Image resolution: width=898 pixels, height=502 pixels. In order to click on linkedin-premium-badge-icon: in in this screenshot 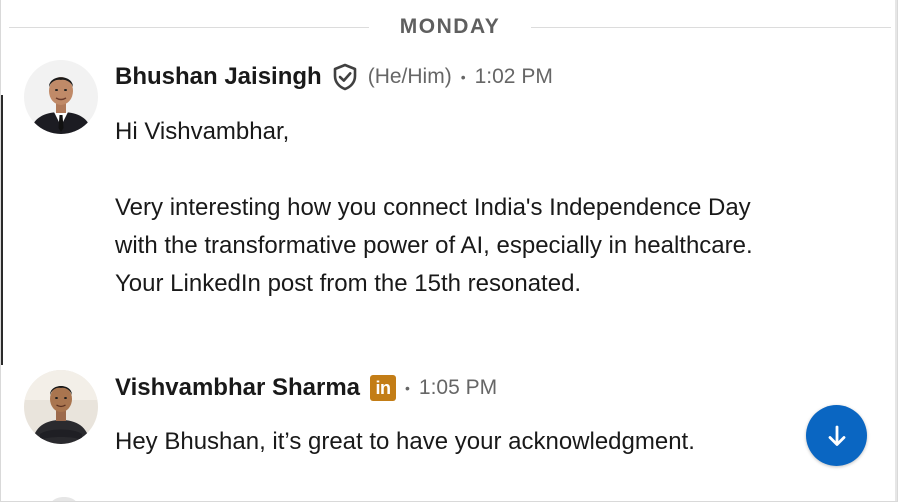, I will do `click(383, 388)`.